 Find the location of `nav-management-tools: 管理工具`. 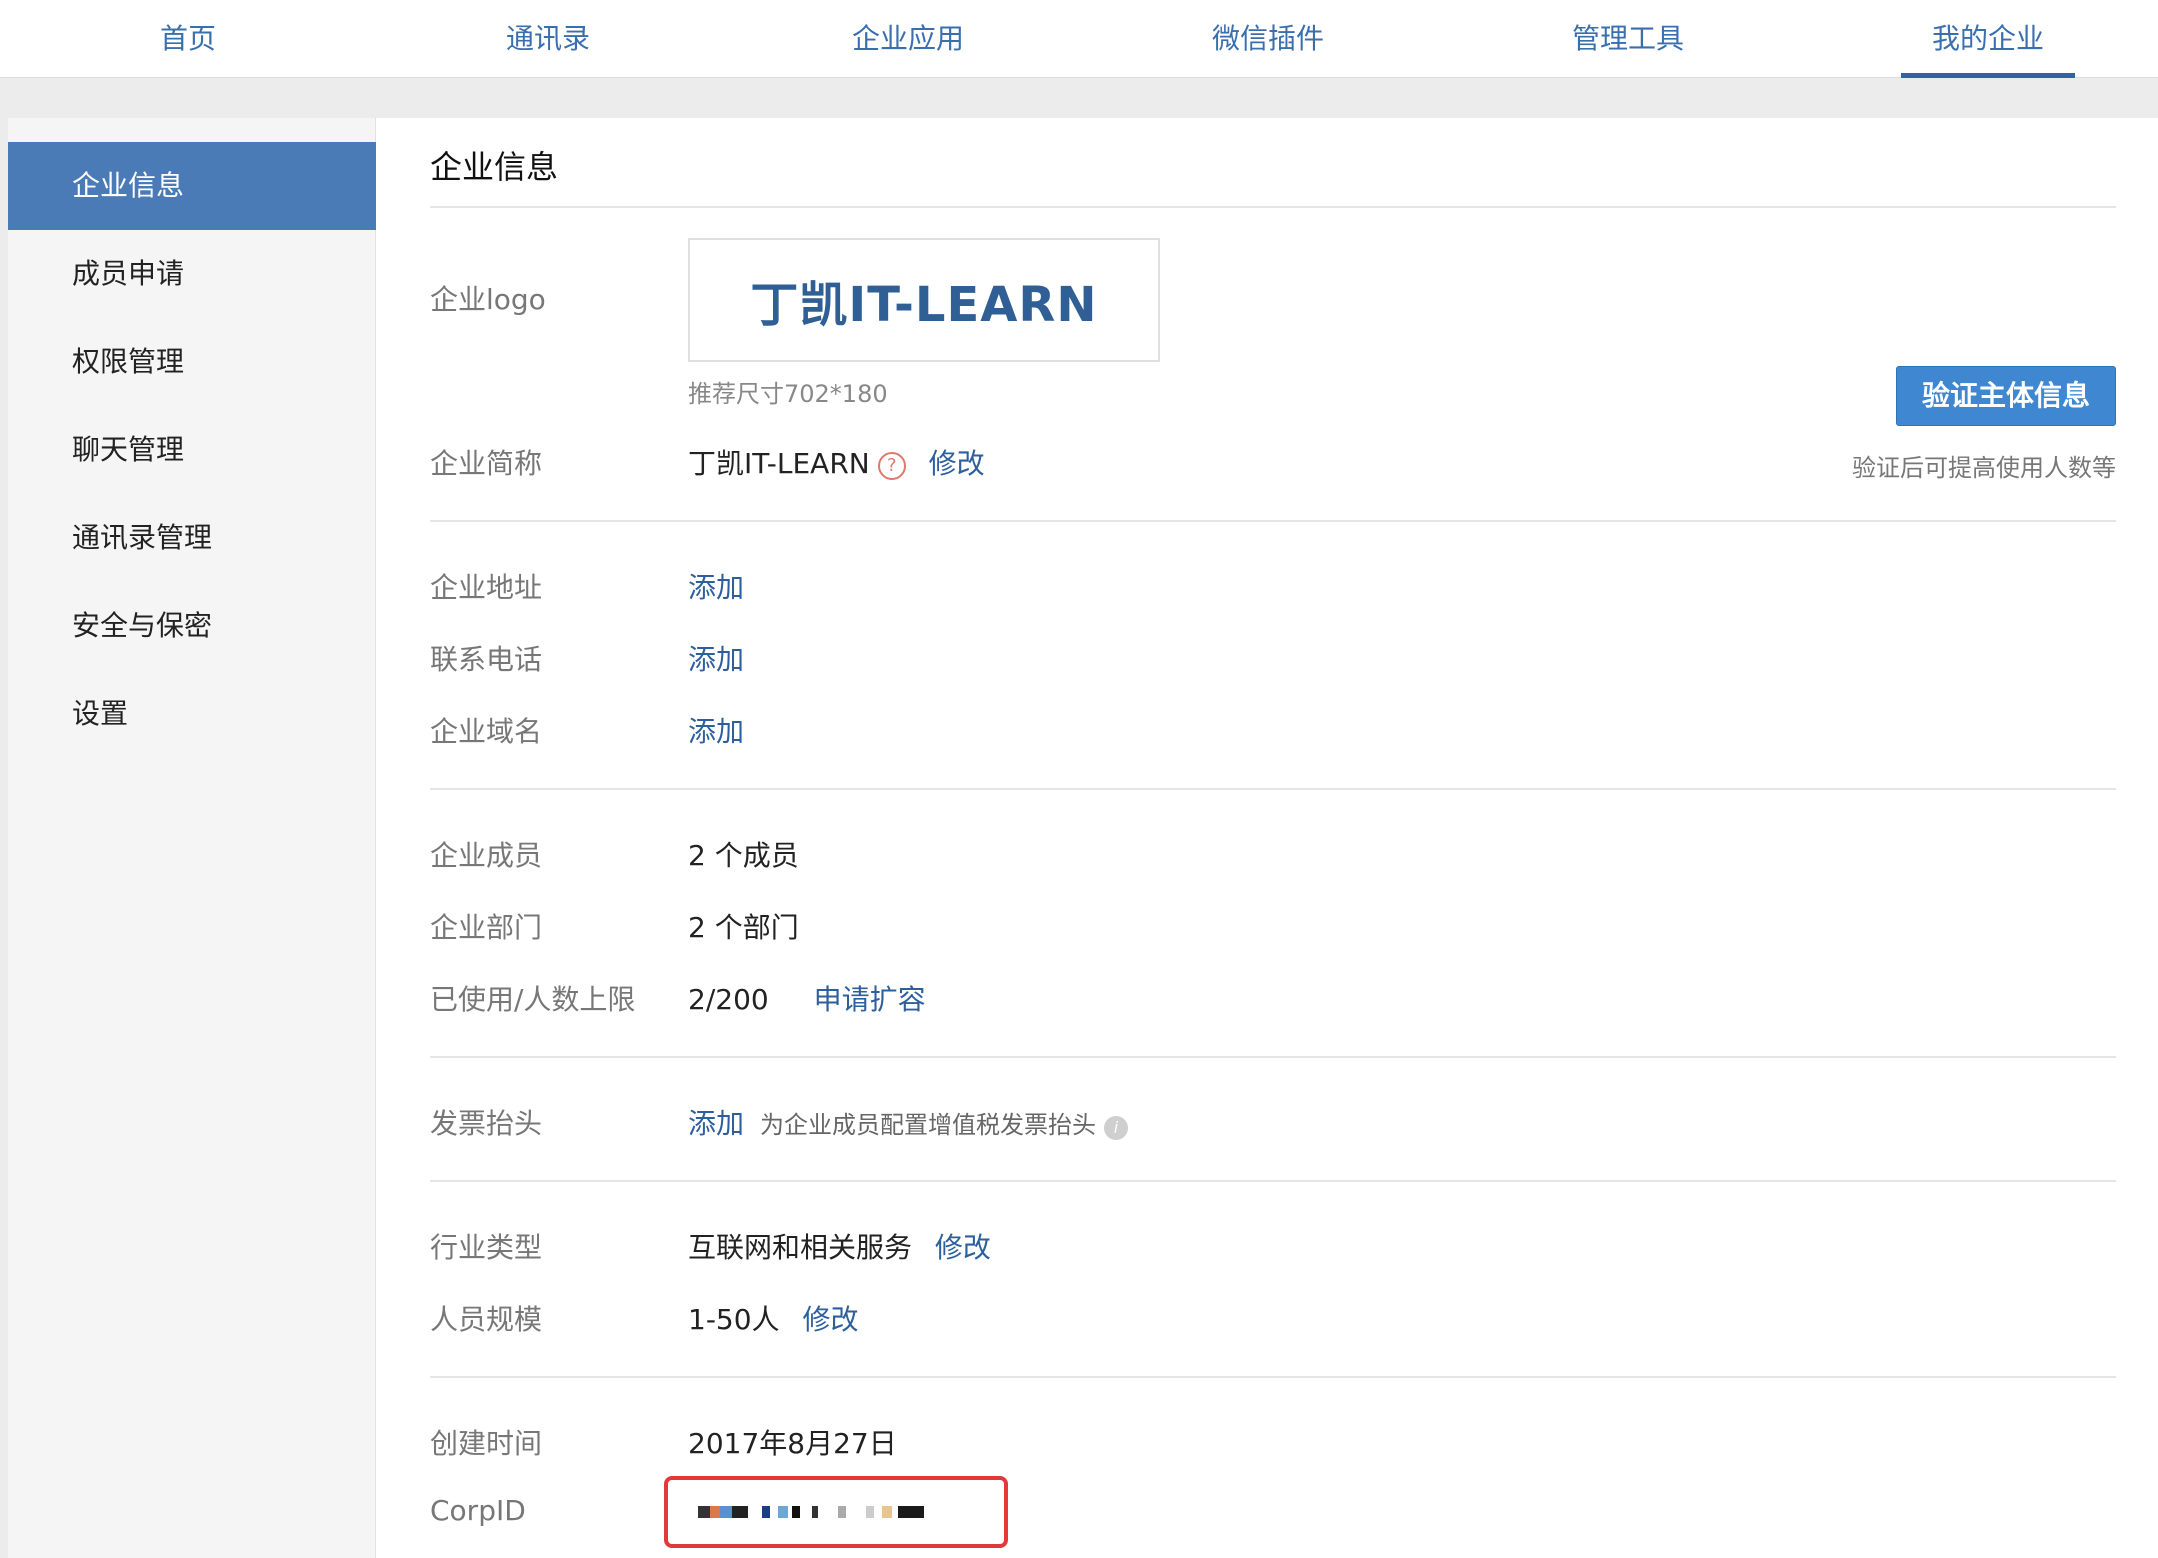

nav-management-tools: 管理工具 is located at coordinates (1628, 39).